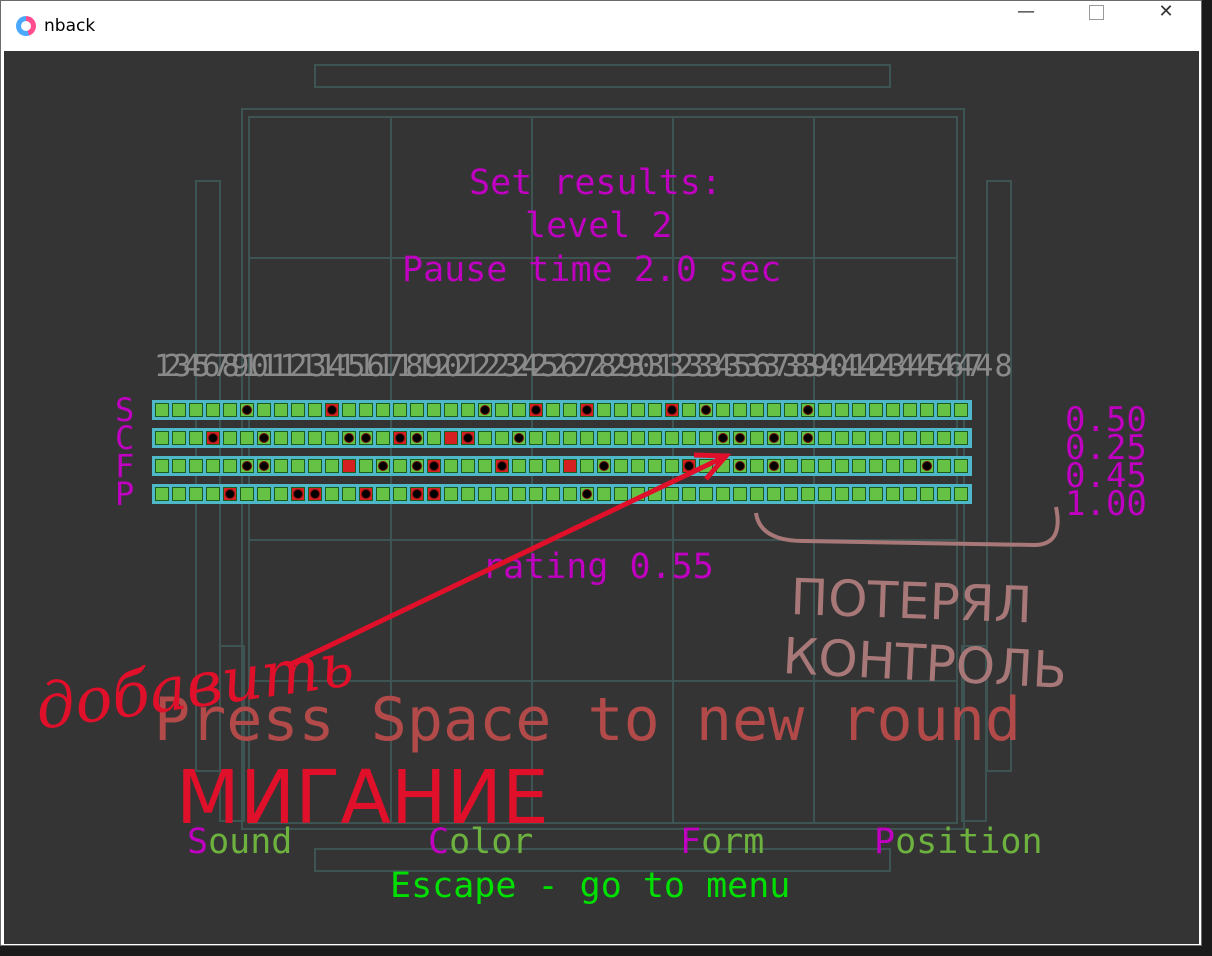 Image resolution: width=1212 pixels, height=956 pixels. I want to click on new-round-prompt: Press Space to new round, so click(587, 720).